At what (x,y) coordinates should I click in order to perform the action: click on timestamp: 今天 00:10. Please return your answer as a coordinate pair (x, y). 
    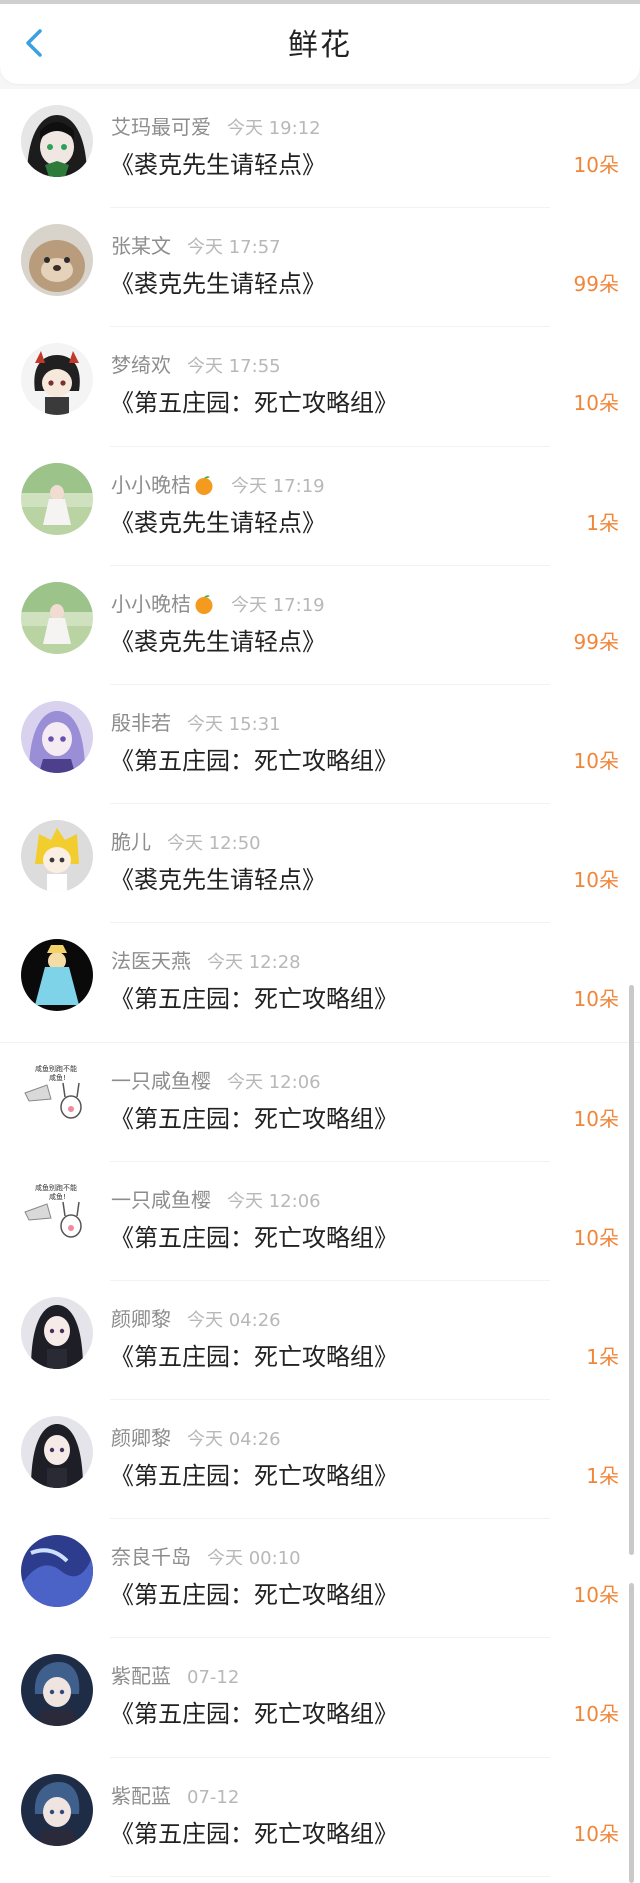
    Looking at the image, I should click on (254, 1559).